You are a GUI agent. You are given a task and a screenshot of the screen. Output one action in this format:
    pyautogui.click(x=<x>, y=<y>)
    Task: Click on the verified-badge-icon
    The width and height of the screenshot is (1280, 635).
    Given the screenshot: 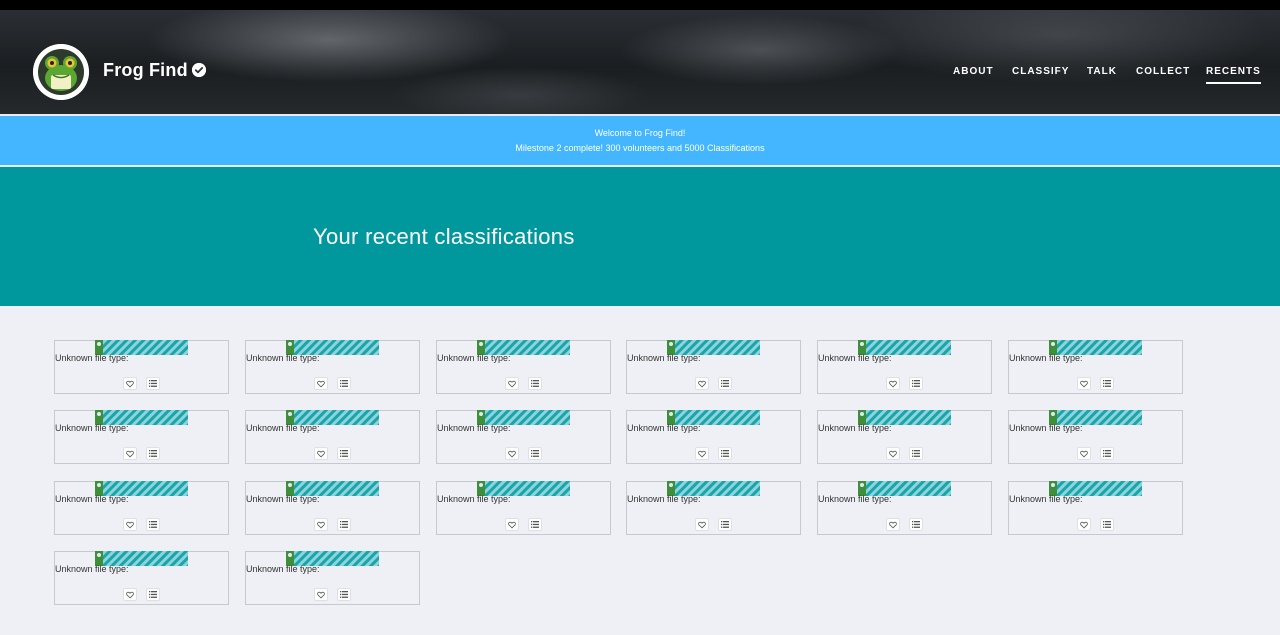 What is the action you would take?
    pyautogui.click(x=199, y=70)
    